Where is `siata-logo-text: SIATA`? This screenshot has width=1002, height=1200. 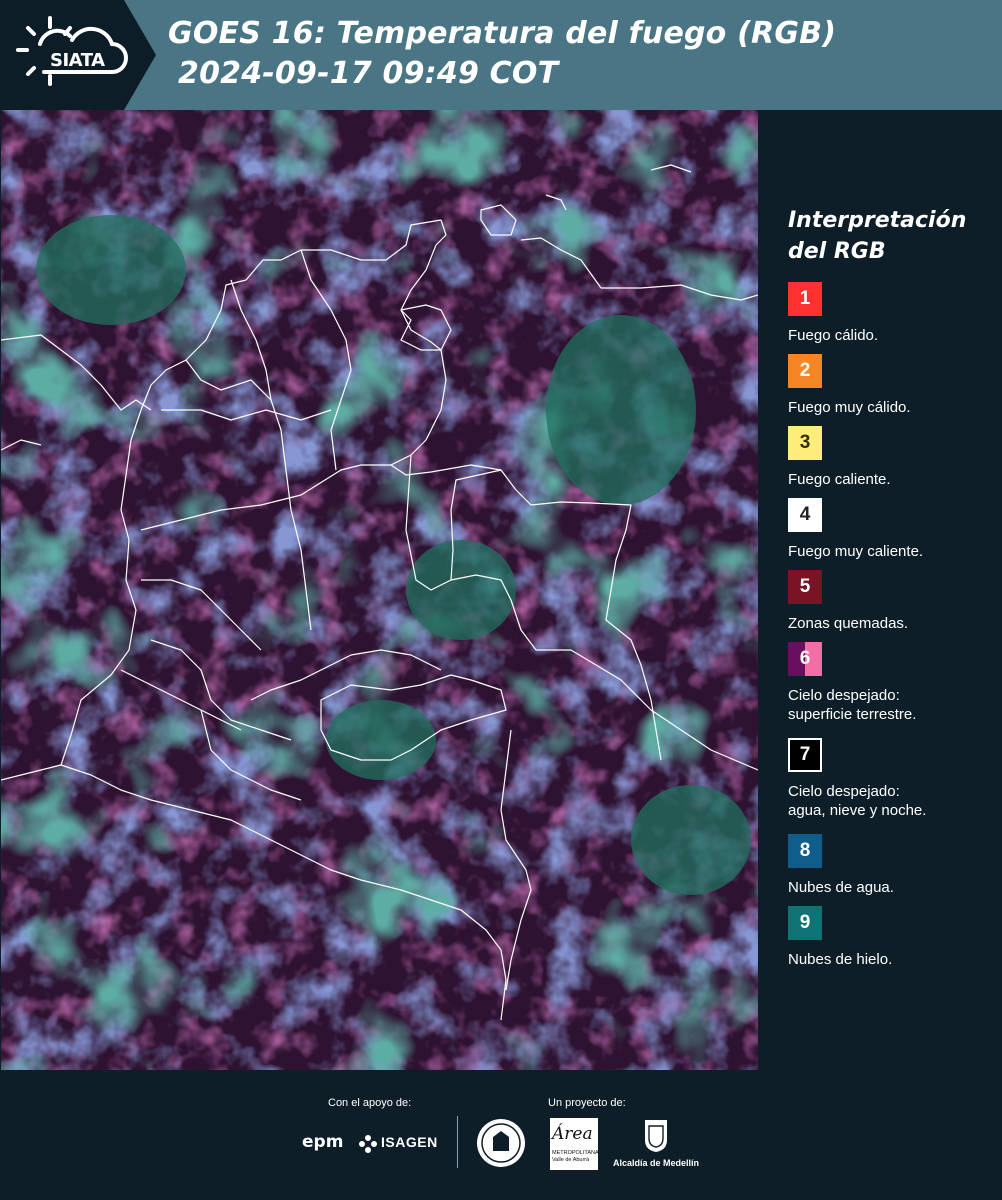
siata-logo-text: SIATA is located at coordinates (77, 60).